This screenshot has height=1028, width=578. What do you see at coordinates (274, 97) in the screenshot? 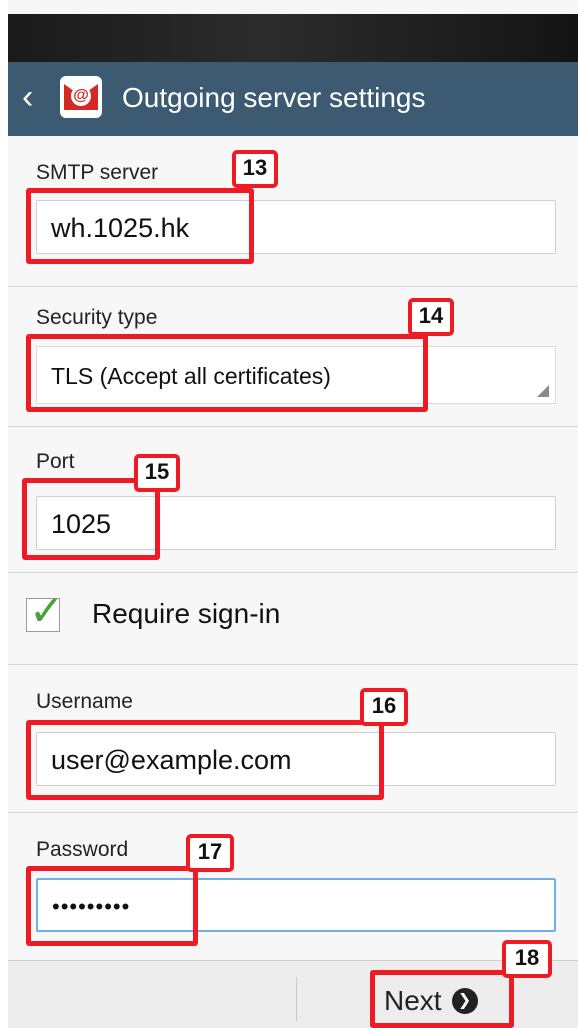
I see `page-title: Outgoing server settings` at bounding box center [274, 97].